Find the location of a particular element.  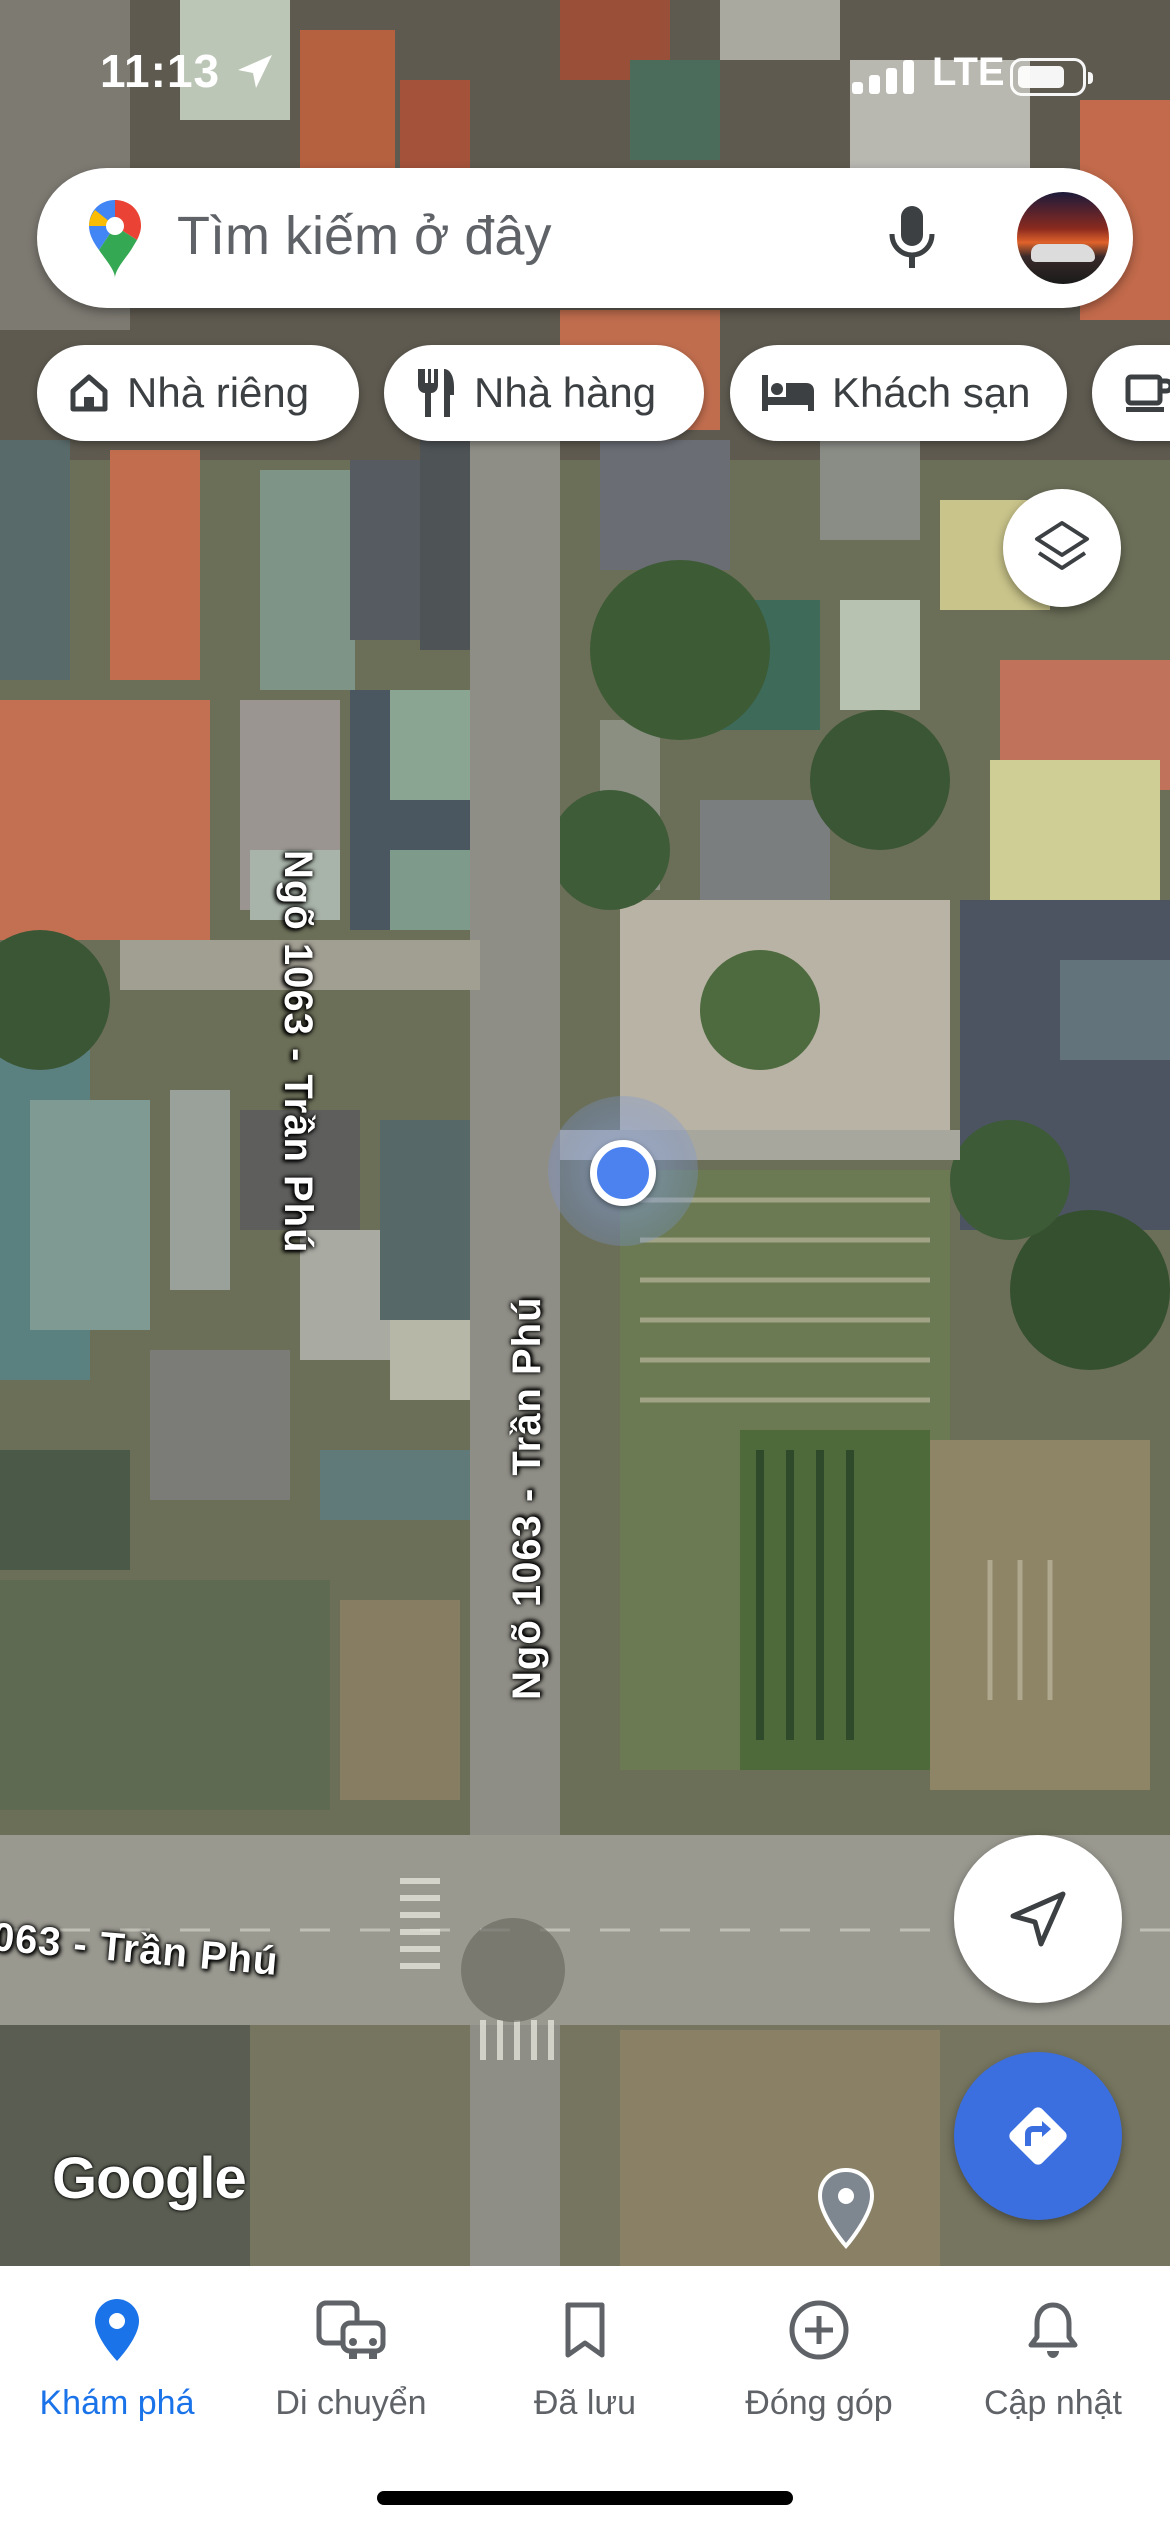

recenter-button is located at coordinates (1038, 1919).